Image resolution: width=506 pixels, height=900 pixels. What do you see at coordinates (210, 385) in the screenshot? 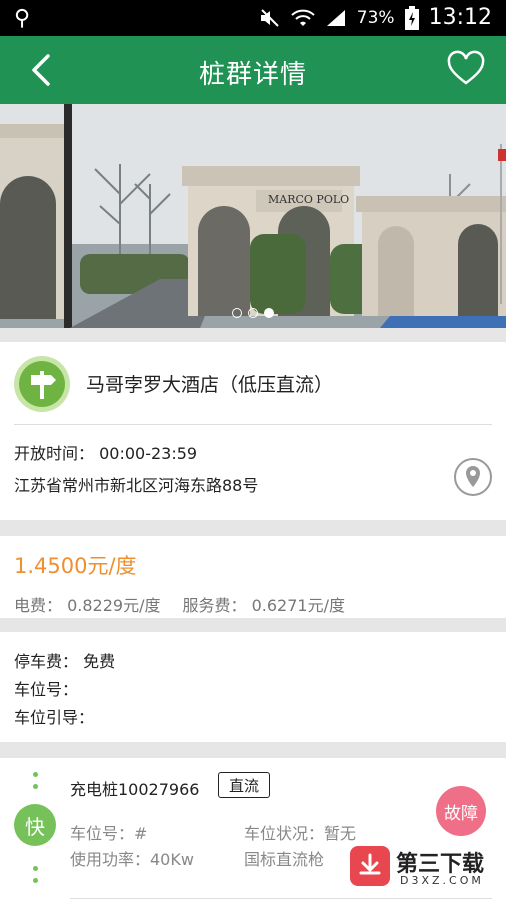
I see `station-name: 马哥孛罗大酒店（低压直流）` at bounding box center [210, 385].